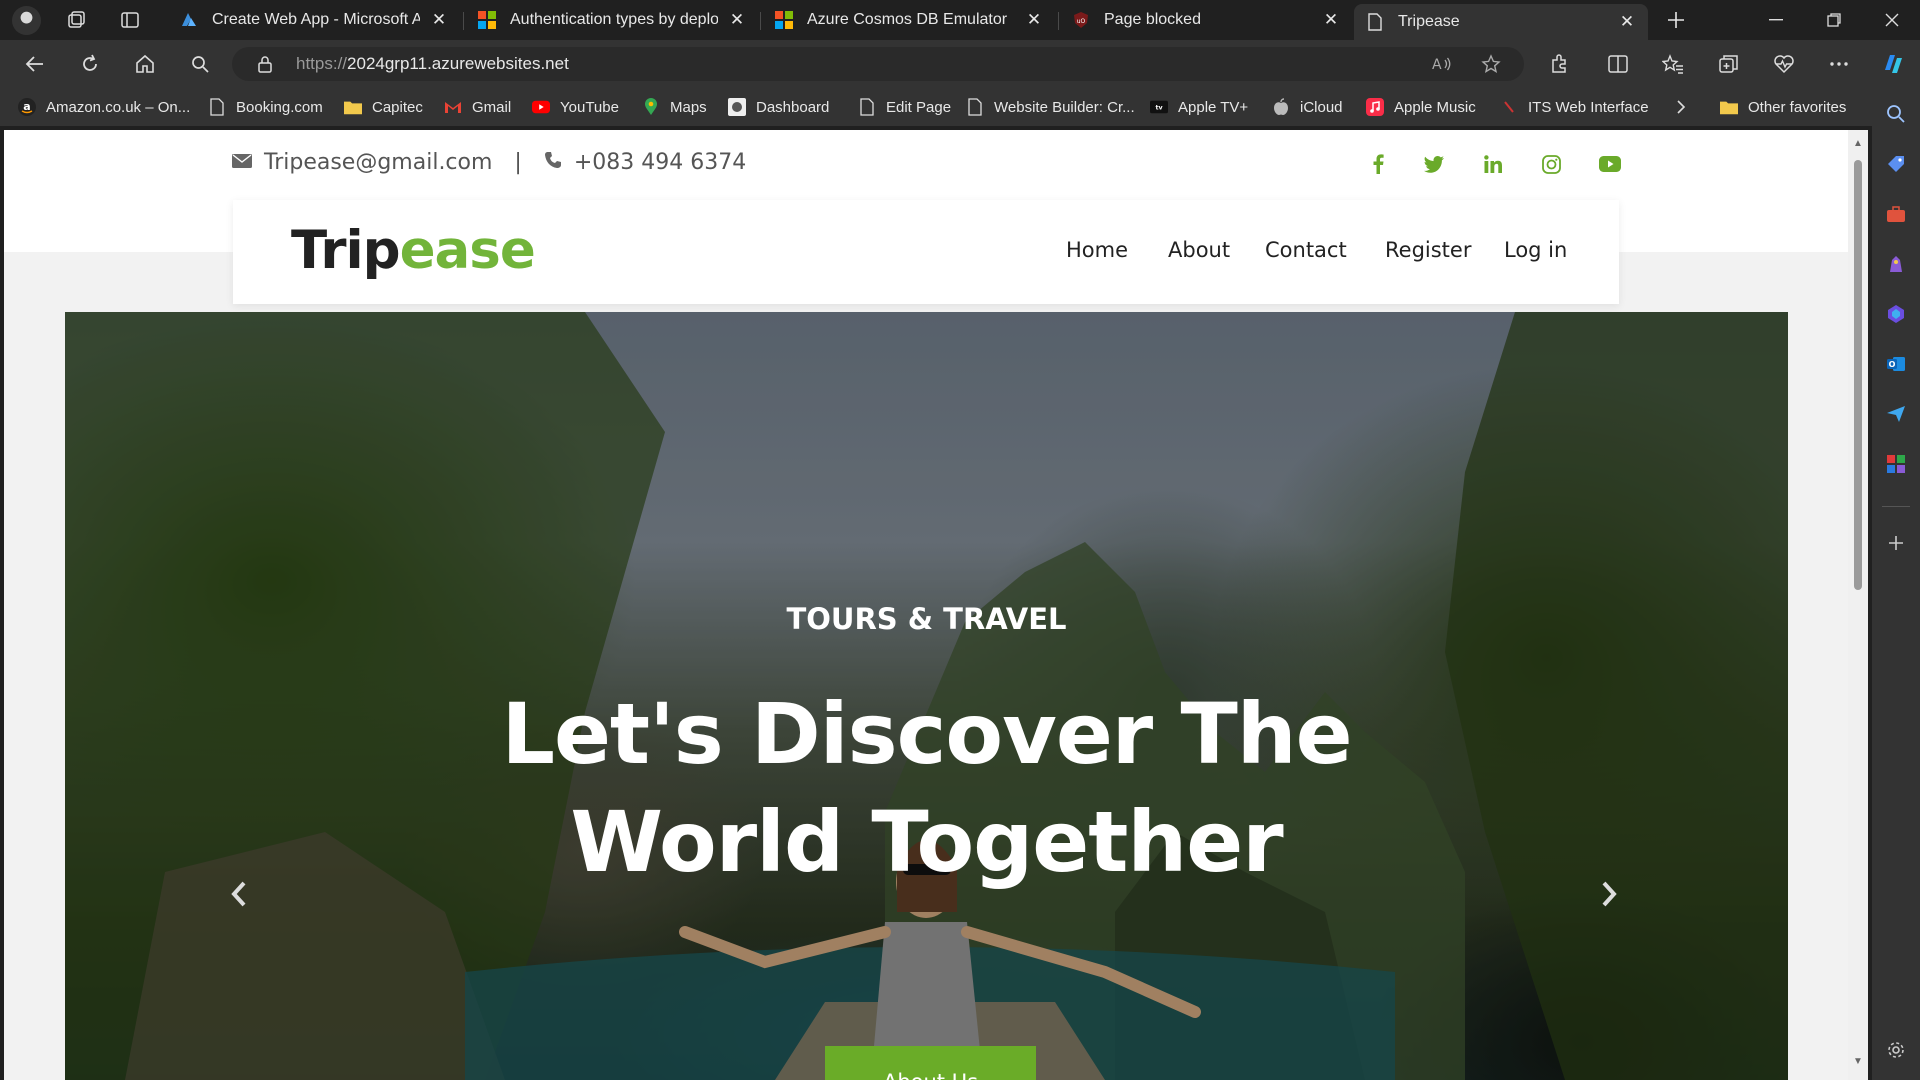 The image size is (1920, 1080). I want to click on nav-about: About, so click(1199, 250).